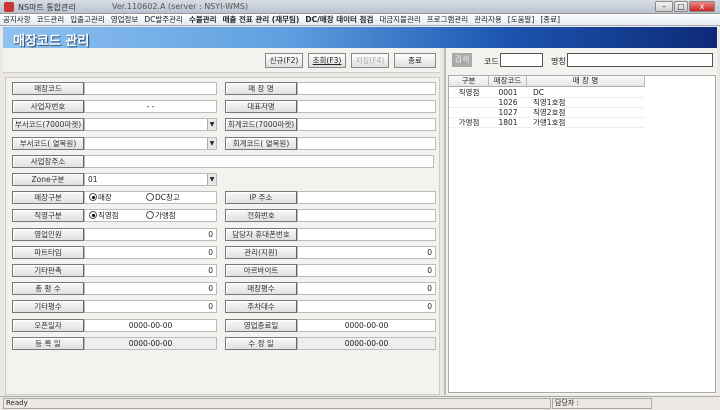 The image size is (720, 410). What do you see at coordinates (547, 93) in the screenshot?
I see `table-row: 직영점 0001 DC` at bounding box center [547, 93].